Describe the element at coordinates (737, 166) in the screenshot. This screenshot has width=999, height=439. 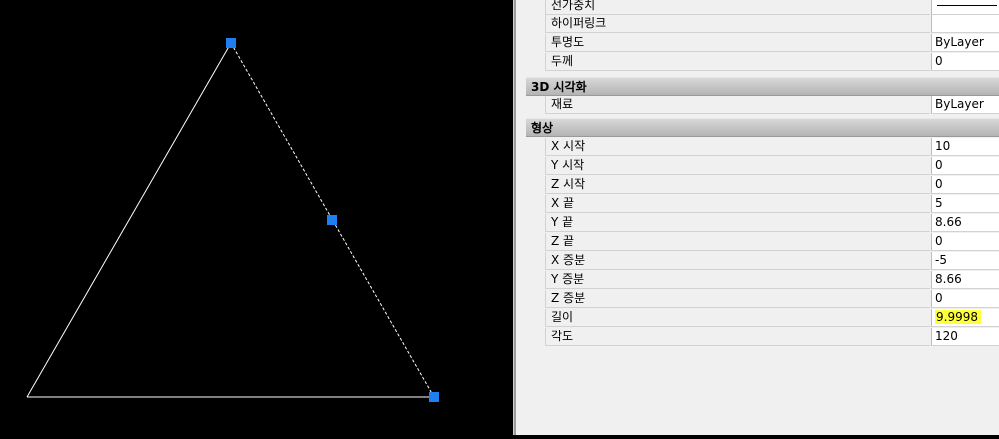
I see `property-name: Y 시작` at that location.